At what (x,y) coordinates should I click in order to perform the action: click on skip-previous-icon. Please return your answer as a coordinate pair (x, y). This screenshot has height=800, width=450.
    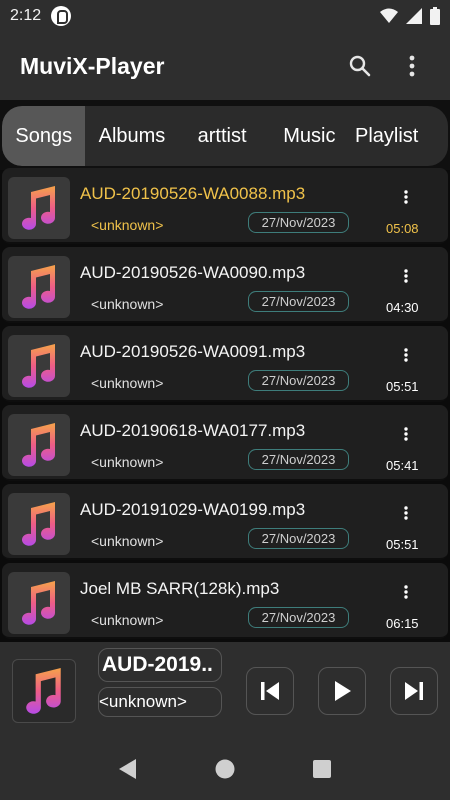
    Looking at the image, I should click on (270, 691).